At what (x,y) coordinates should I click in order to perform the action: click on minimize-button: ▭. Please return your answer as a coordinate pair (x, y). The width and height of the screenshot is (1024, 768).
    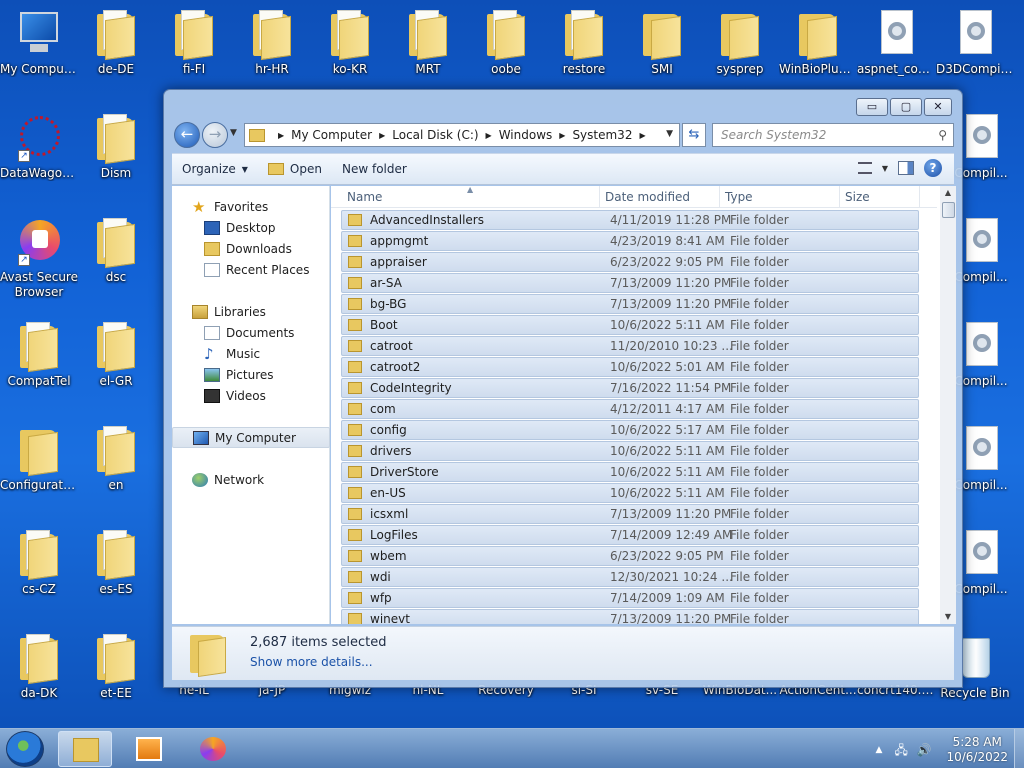
    Looking at the image, I should click on (872, 107).